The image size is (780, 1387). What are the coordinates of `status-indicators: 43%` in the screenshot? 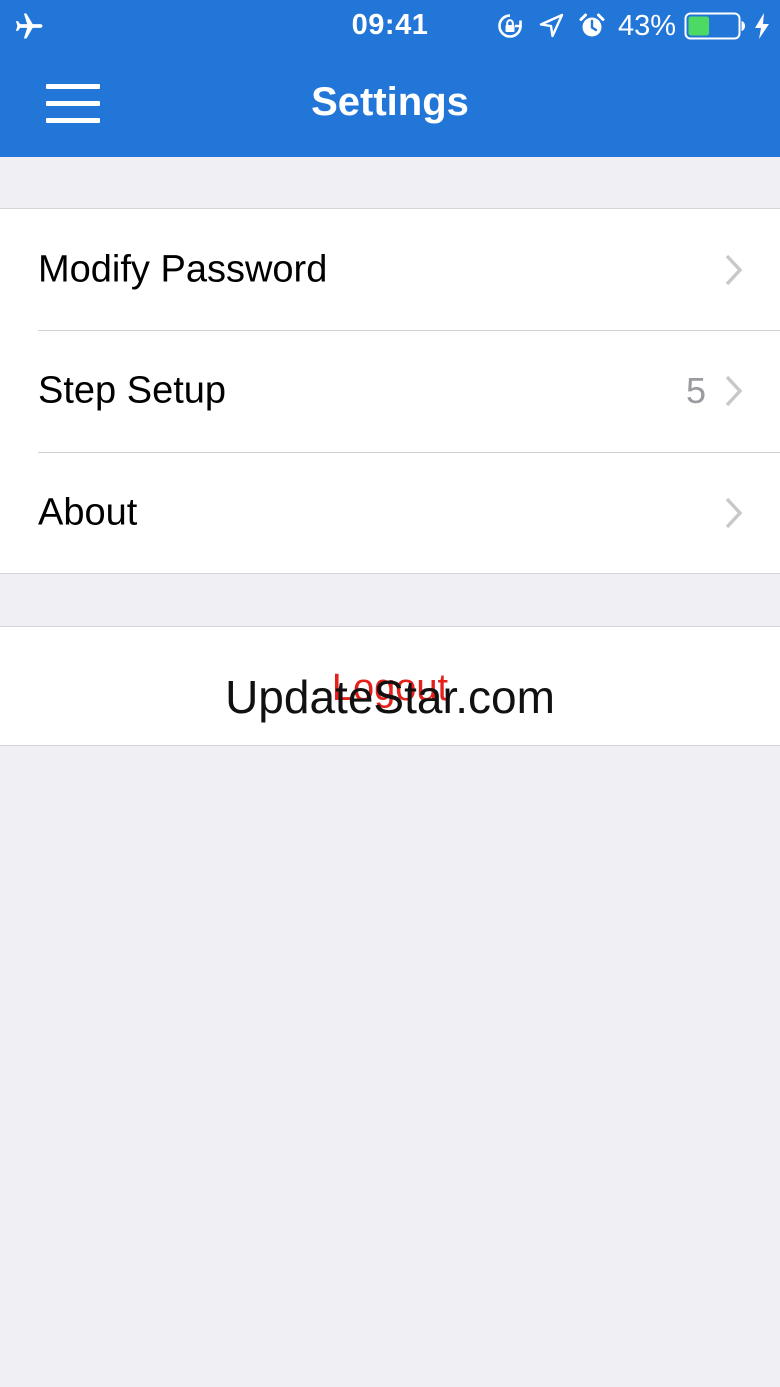 It's located at (626, 26).